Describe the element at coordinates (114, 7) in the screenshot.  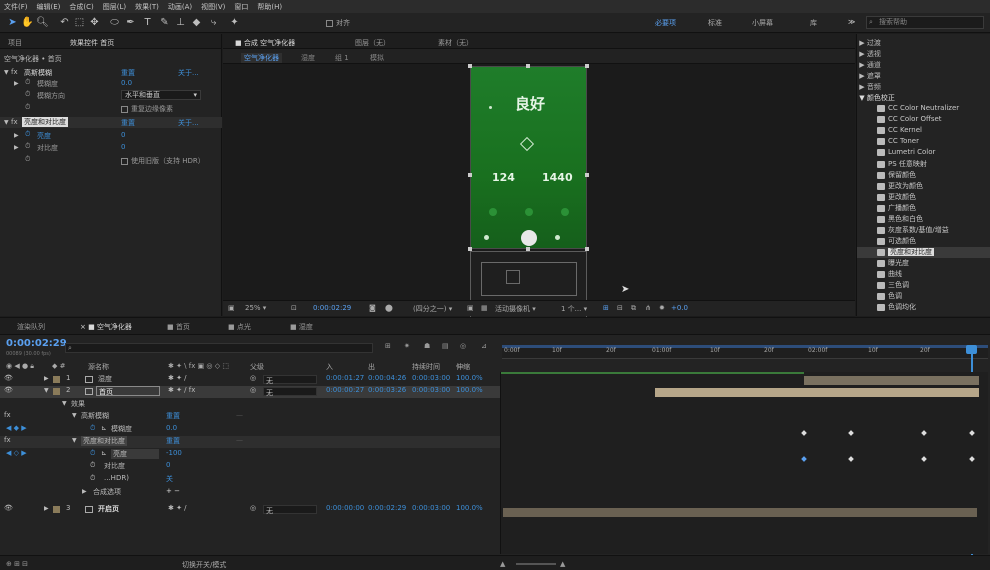
I see `menu-layer: 图层(L)` at that location.